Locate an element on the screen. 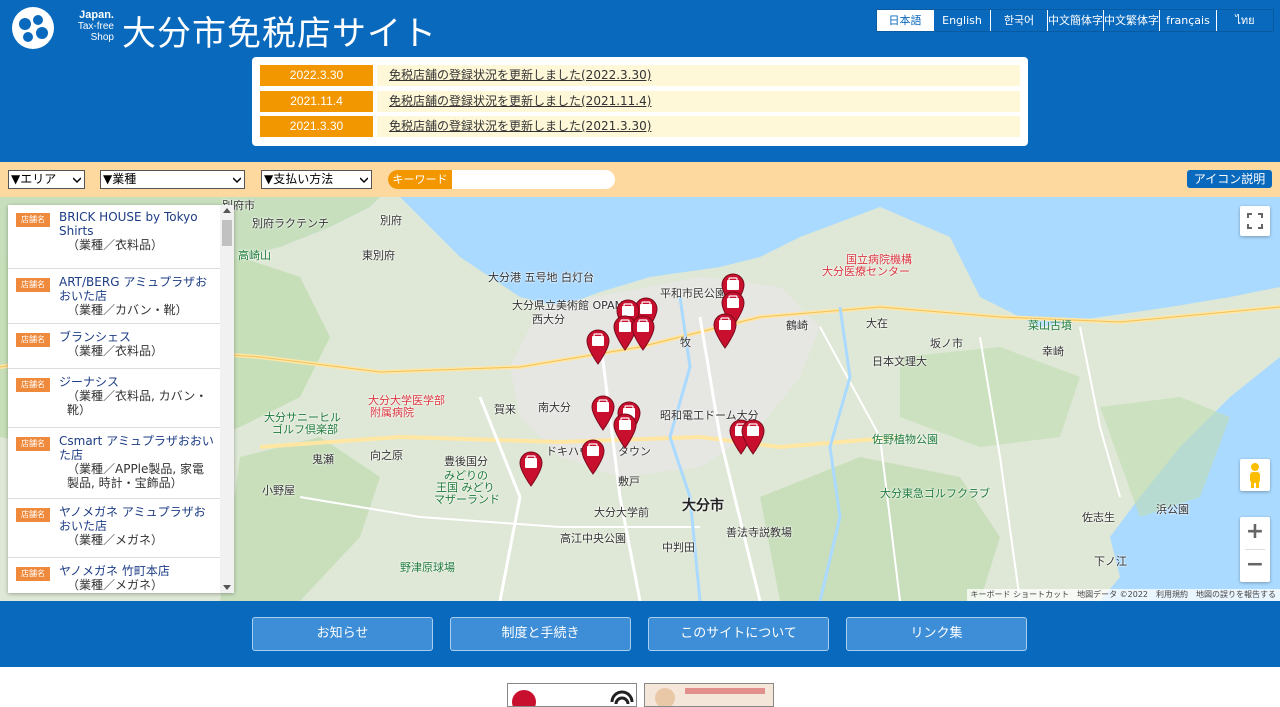 Image resolution: width=1280 pixels, height=707 pixels. map-label: ゴルフ倶楽部 is located at coordinates (305, 429).